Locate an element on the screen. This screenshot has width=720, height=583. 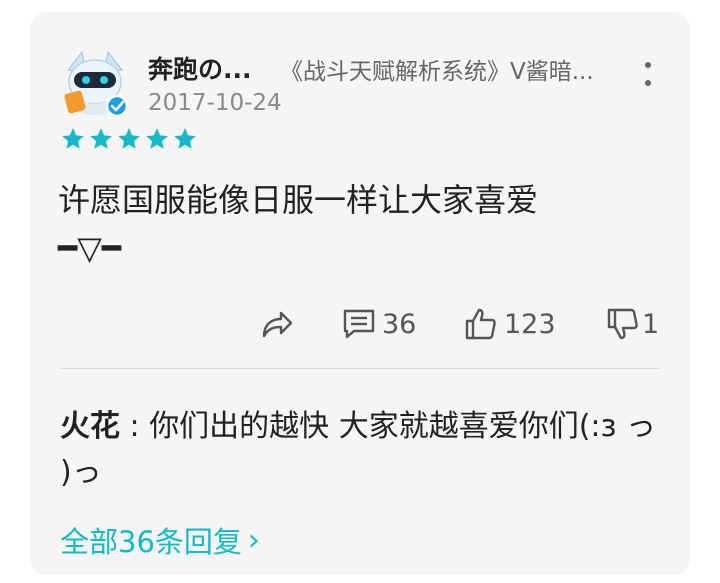
avatar is located at coordinates (95, 83).